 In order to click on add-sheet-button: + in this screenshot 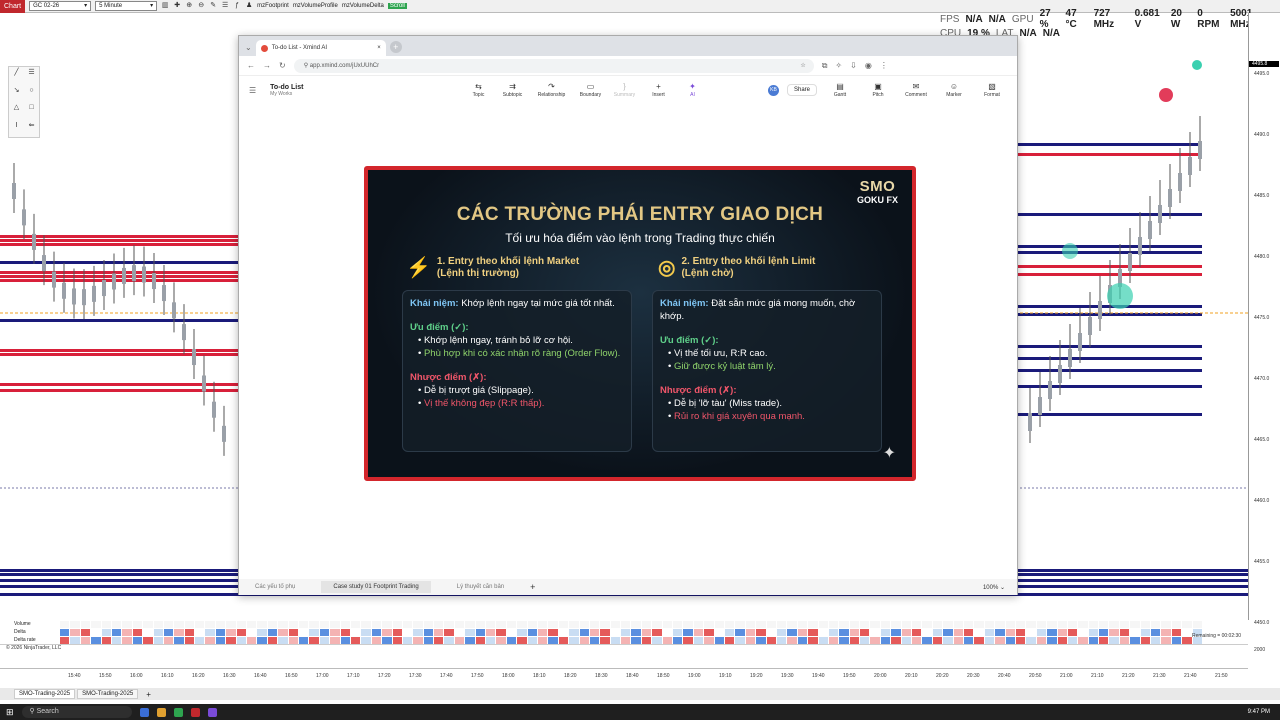, I will do `click(532, 587)`.